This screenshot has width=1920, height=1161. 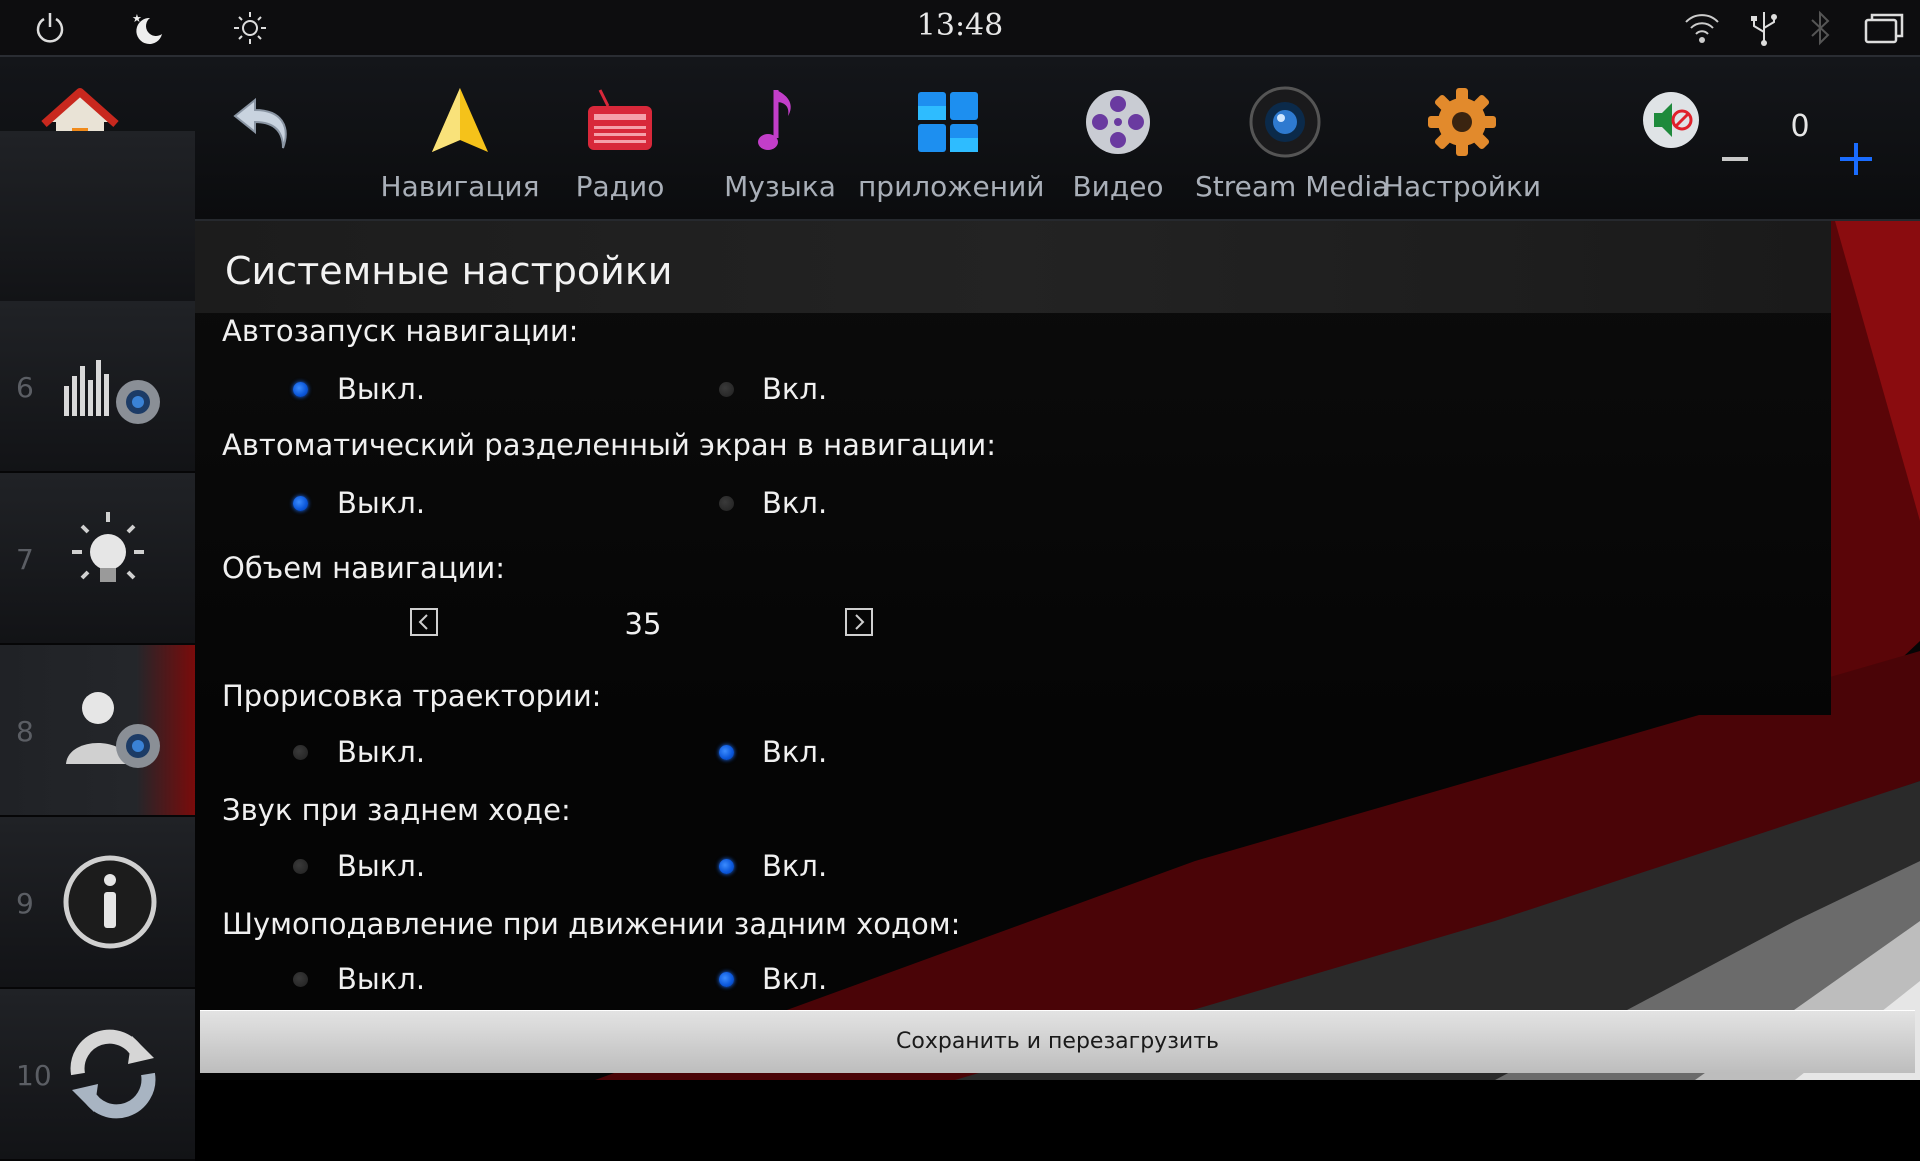 What do you see at coordinates (381, 503) in the screenshot?
I see `auto-split-off-label: Выкл.` at bounding box center [381, 503].